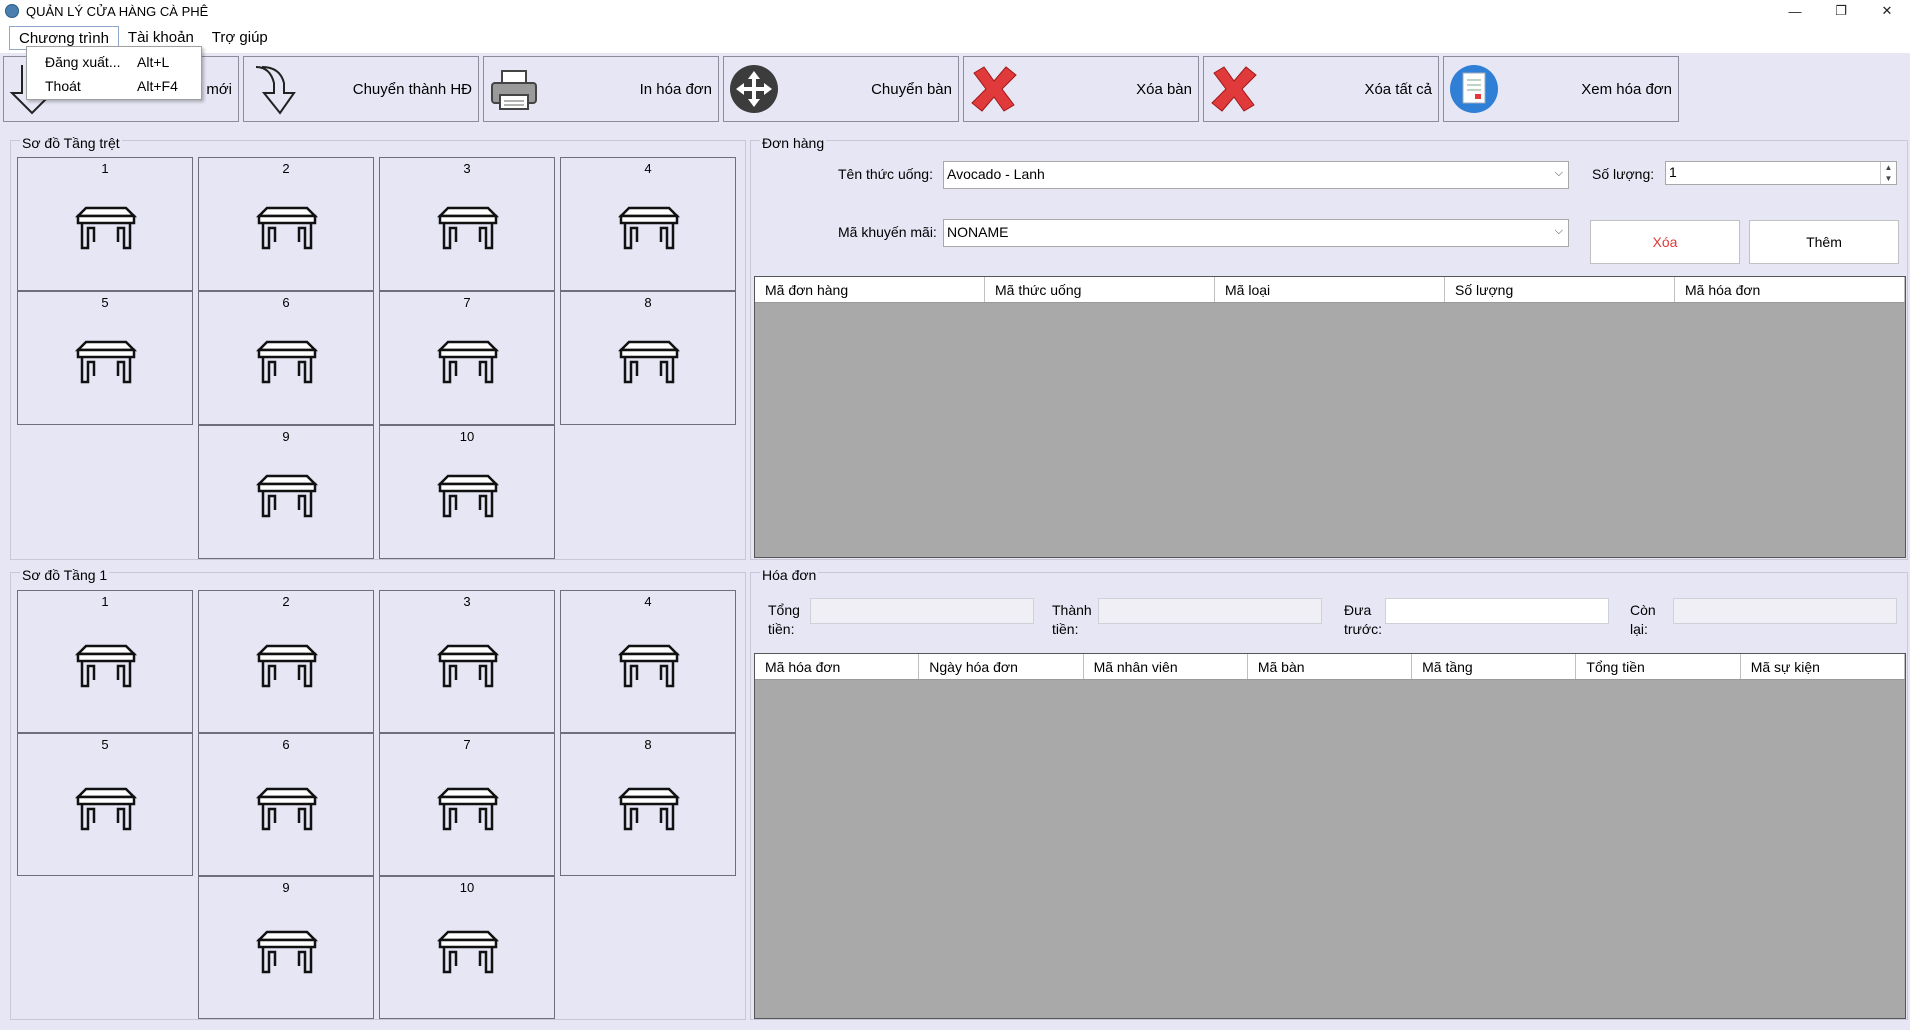 The width and height of the screenshot is (1910, 1030). What do you see at coordinates (1887, 11) in the screenshot?
I see `close-button: ✕` at bounding box center [1887, 11].